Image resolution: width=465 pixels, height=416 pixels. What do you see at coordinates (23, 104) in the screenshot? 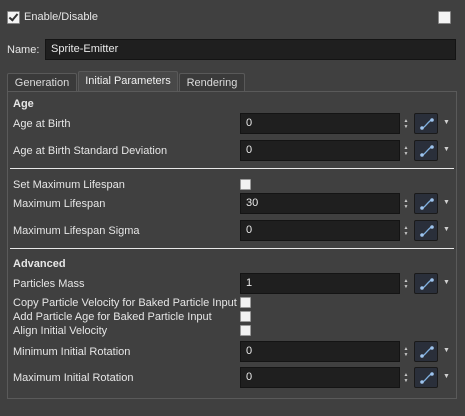
I see `section-age: Age` at bounding box center [23, 104].